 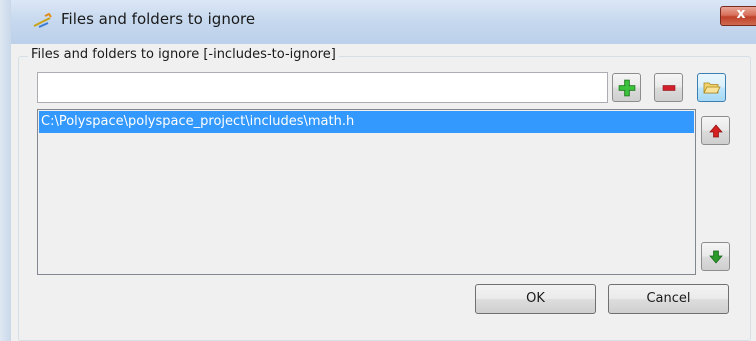 I want to click on plus-icon, so click(x=627, y=88).